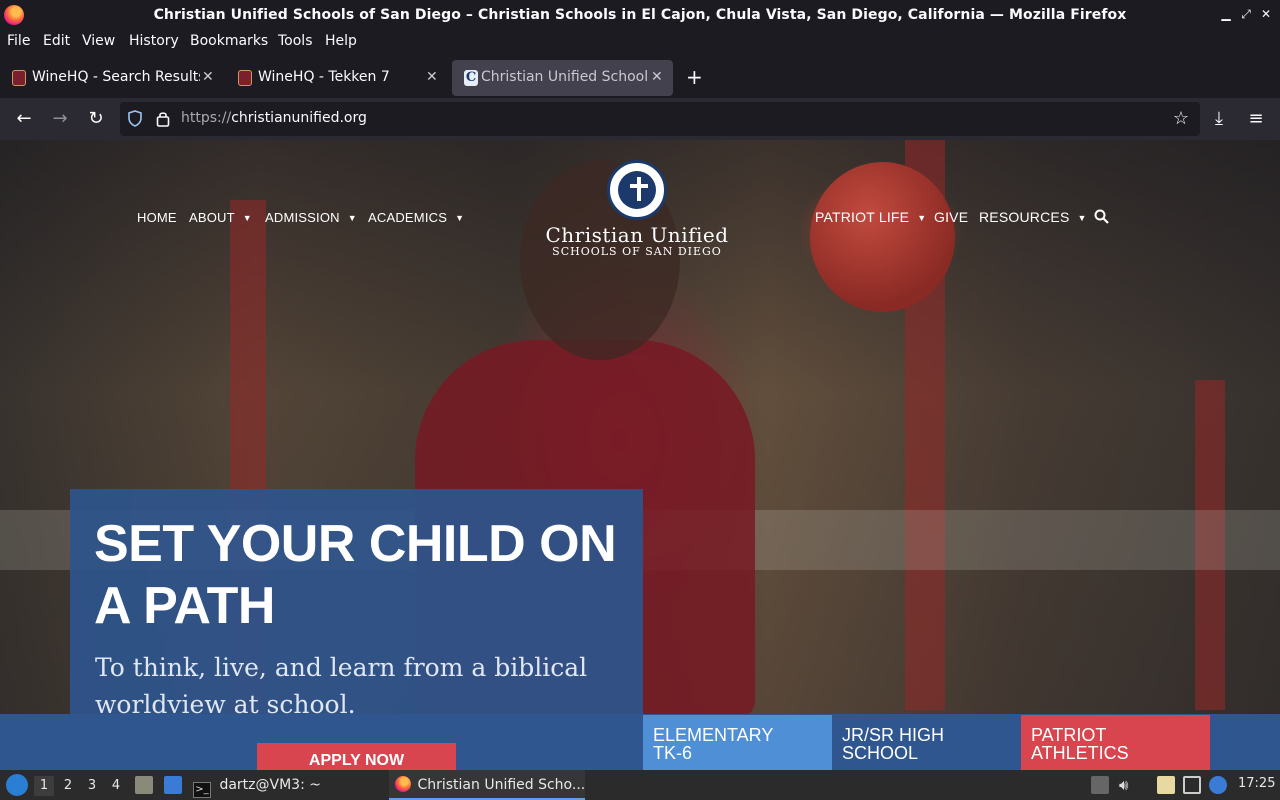 This screenshot has width=1280, height=800. What do you see at coordinates (893, 735) in the screenshot?
I see `level-card-line1: JR/SR HIGH` at bounding box center [893, 735].